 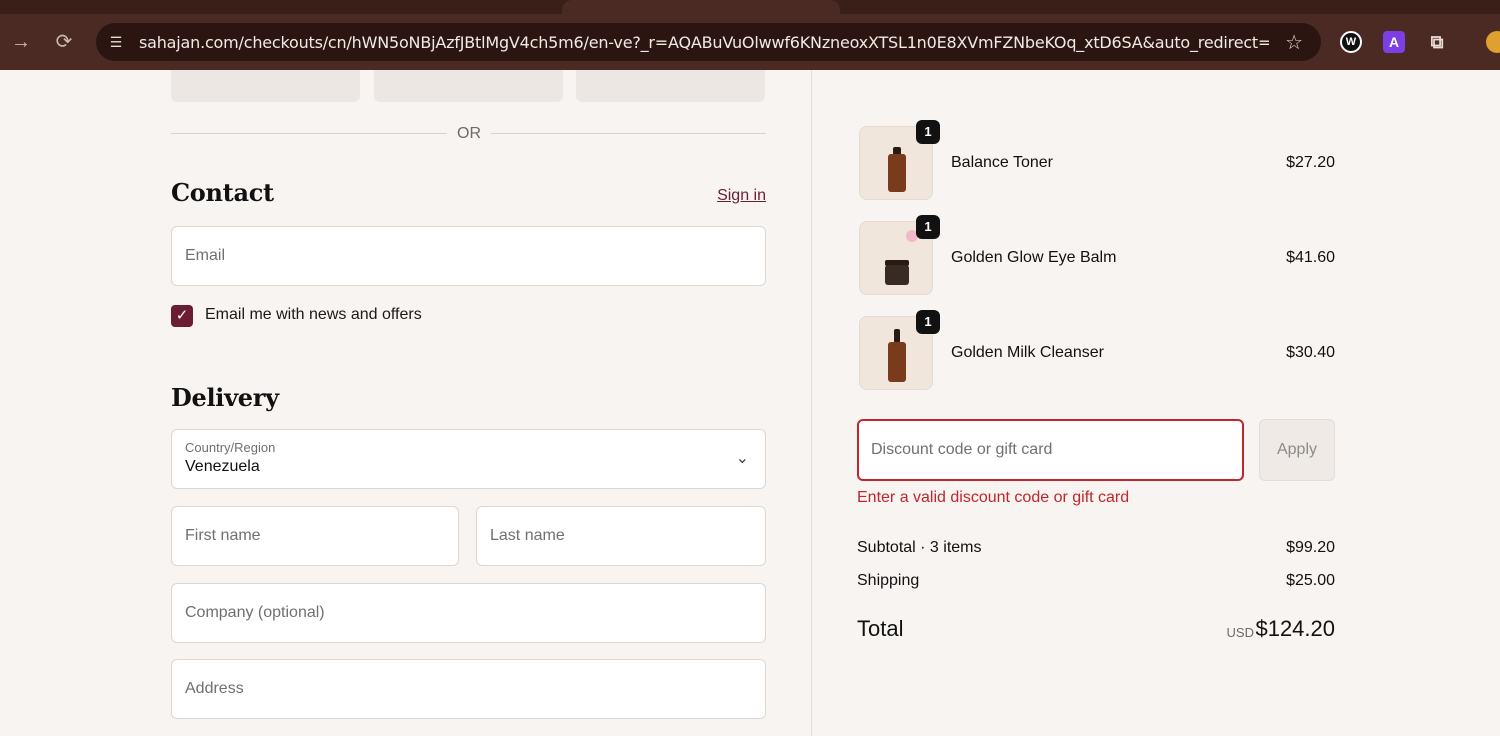 I want to click on or-label: OR, so click(x=469, y=134).